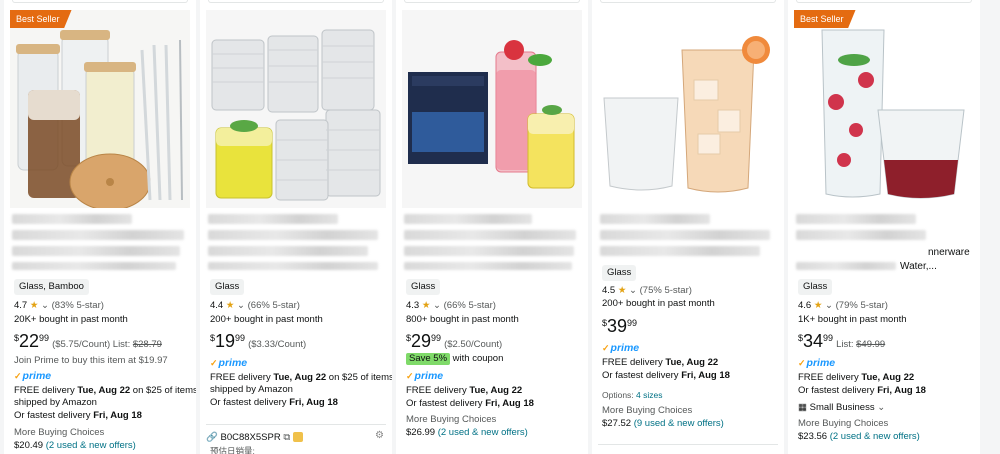 Image resolution: width=1000 pixels, height=454 pixels. I want to click on coupon-row: Save 5% with coupon, so click(494, 359).